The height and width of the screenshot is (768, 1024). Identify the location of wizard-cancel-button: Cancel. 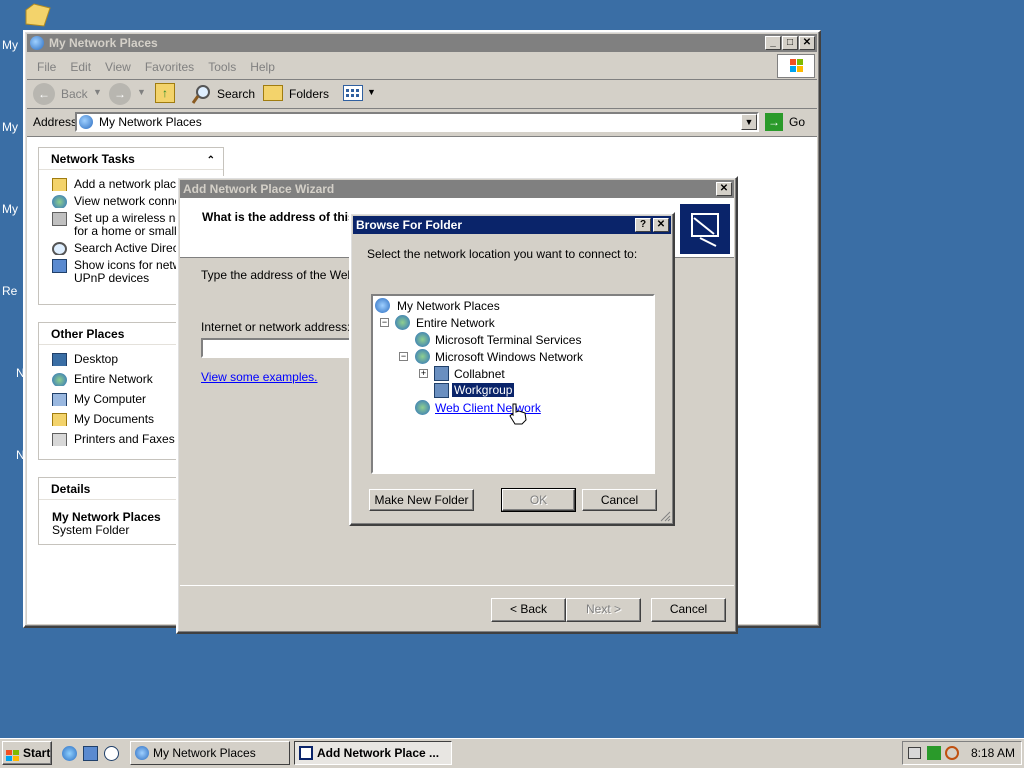
(688, 610).